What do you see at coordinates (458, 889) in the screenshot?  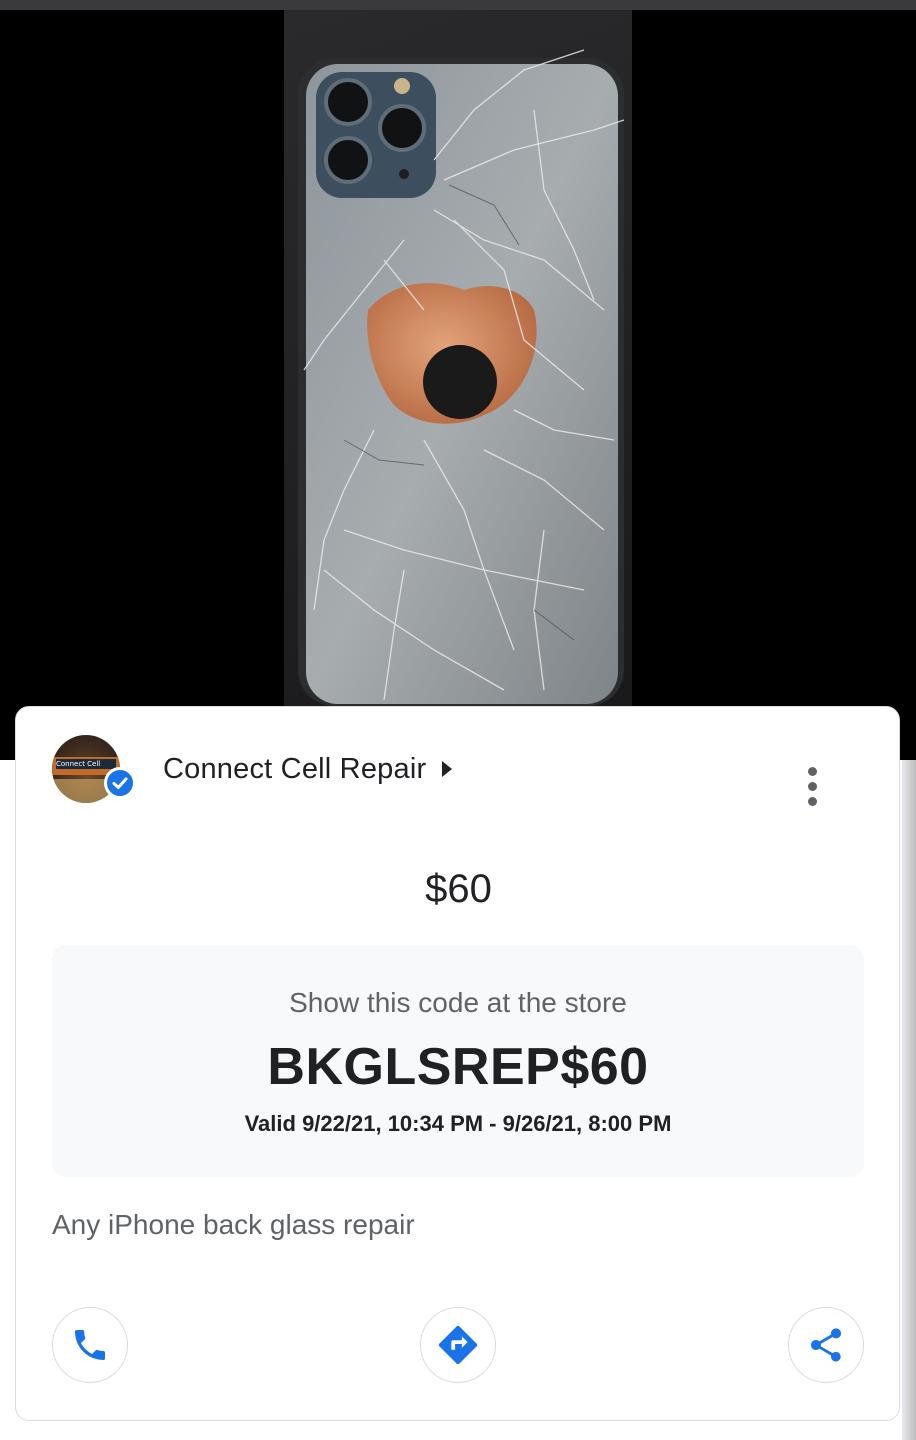 I see `offer-price: $60` at bounding box center [458, 889].